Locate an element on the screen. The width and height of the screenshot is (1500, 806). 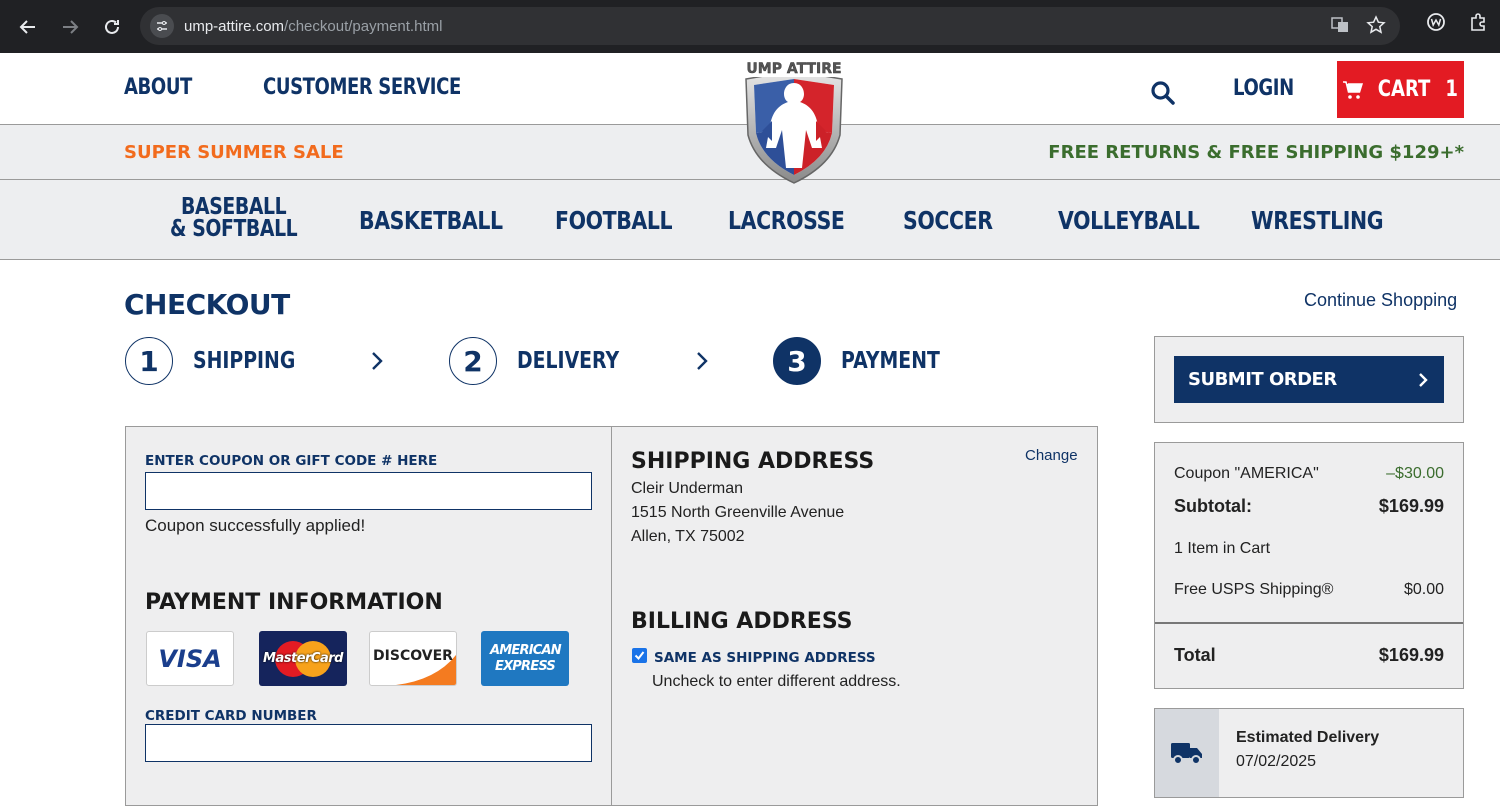
step-label: PAYMENT is located at coordinates (890, 361).